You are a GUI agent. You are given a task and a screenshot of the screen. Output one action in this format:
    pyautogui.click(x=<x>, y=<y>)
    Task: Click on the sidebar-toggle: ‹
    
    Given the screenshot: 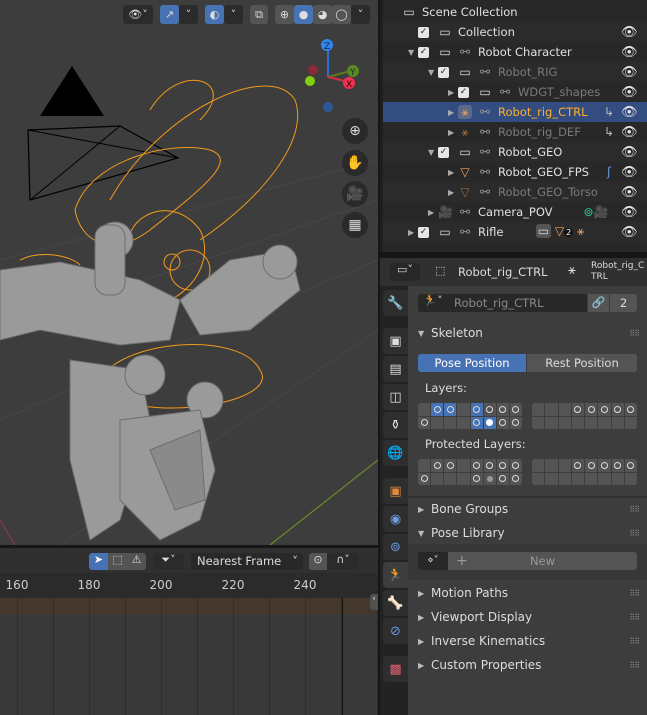 What is the action you would take?
    pyautogui.click(x=374, y=602)
    